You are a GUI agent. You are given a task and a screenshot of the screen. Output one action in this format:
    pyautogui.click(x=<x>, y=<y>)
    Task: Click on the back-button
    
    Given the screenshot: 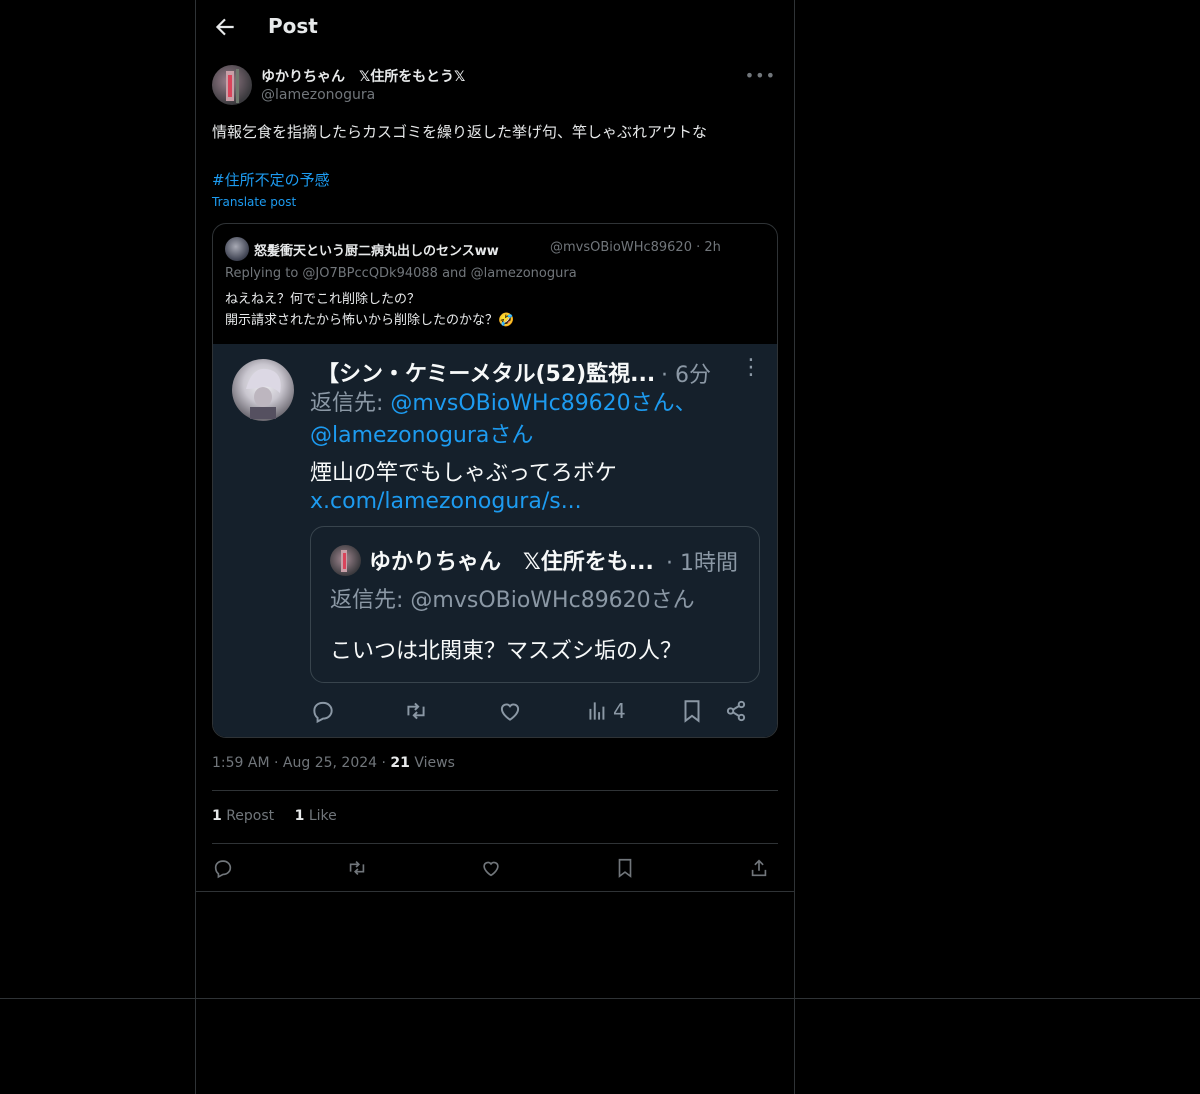 What is the action you would take?
    pyautogui.click(x=225, y=27)
    